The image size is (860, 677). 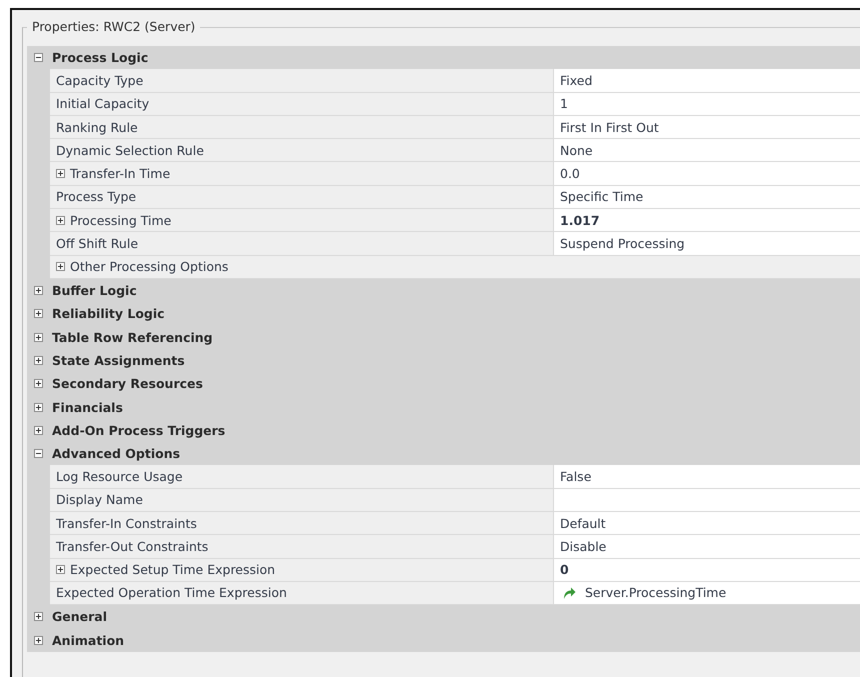 I want to click on property-name: Processing Time, so click(x=302, y=220).